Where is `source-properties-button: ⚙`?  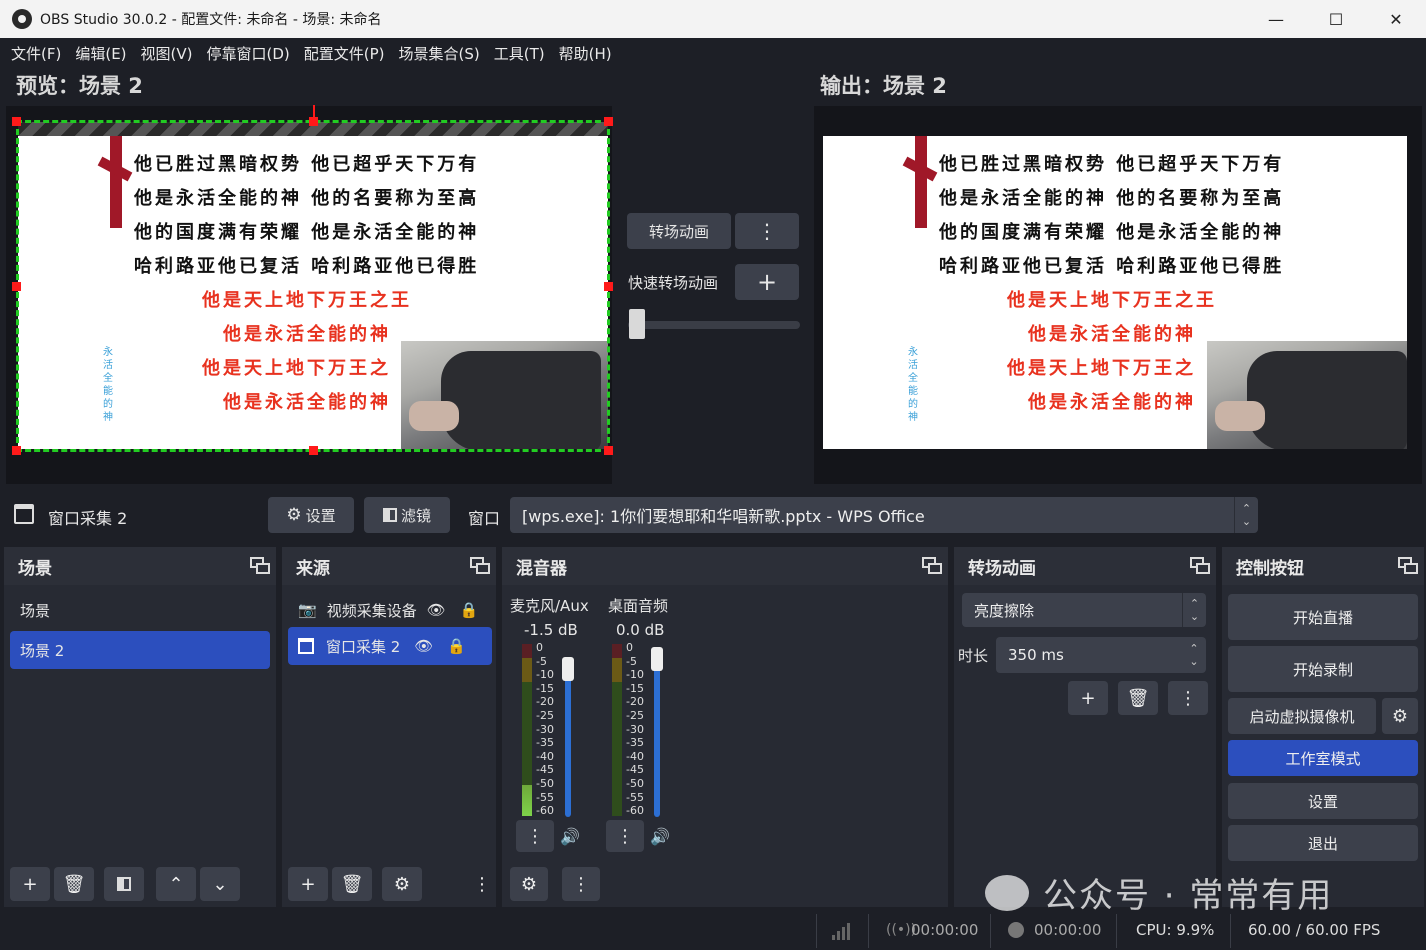
source-properties-button: ⚙ is located at coordinates (402, 884).